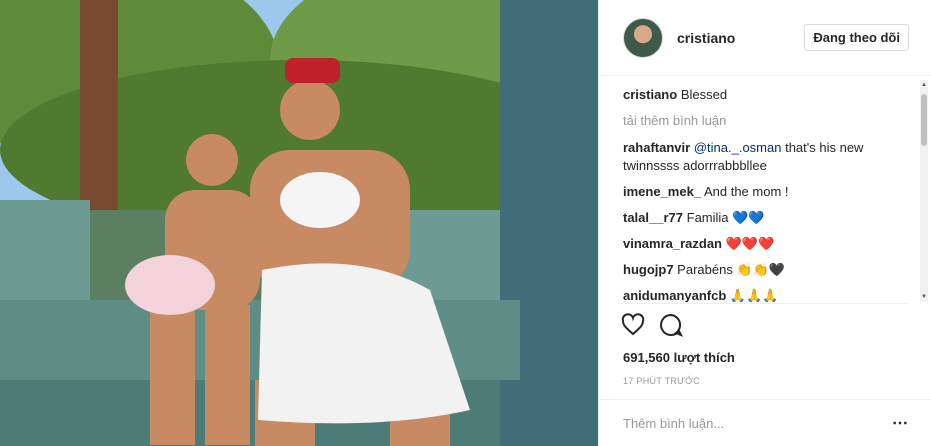 The width and height of the screenshot is (931, 446). Describe the element at coordinates (671, 325) in the screenshot. I see `comment-icon` at that location.